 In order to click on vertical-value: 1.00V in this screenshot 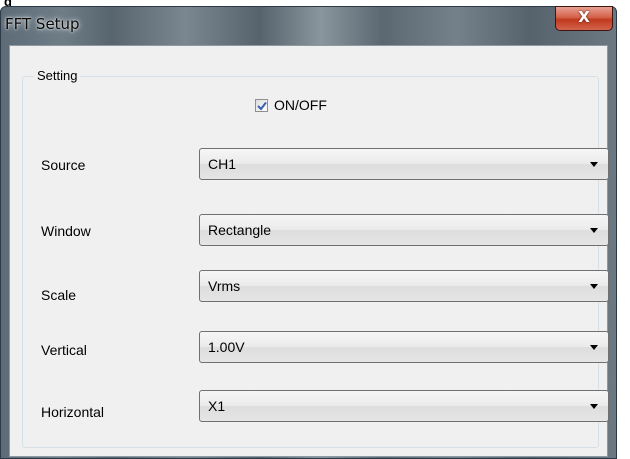, I will do `click(226, 347)`.